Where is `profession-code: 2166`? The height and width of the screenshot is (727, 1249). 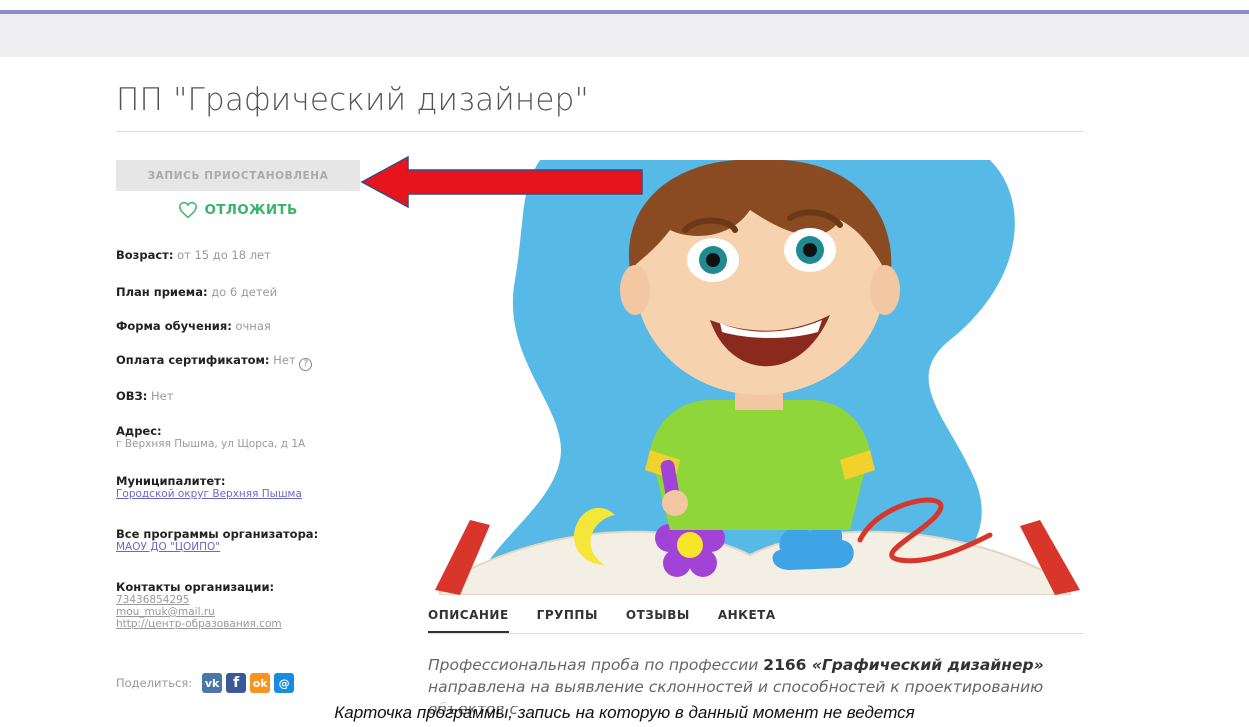
profession-code: 2166 is located at coordinates (785, 665).